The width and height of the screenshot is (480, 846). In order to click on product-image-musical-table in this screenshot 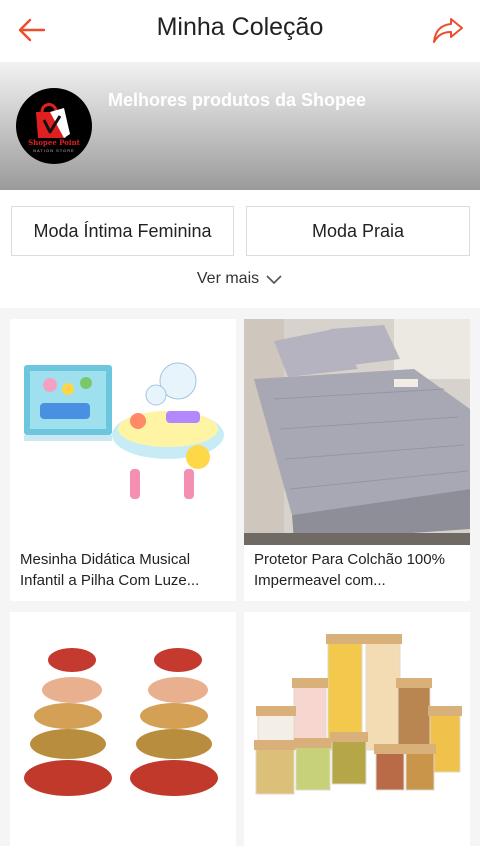, I will do `click(123, 432)`.